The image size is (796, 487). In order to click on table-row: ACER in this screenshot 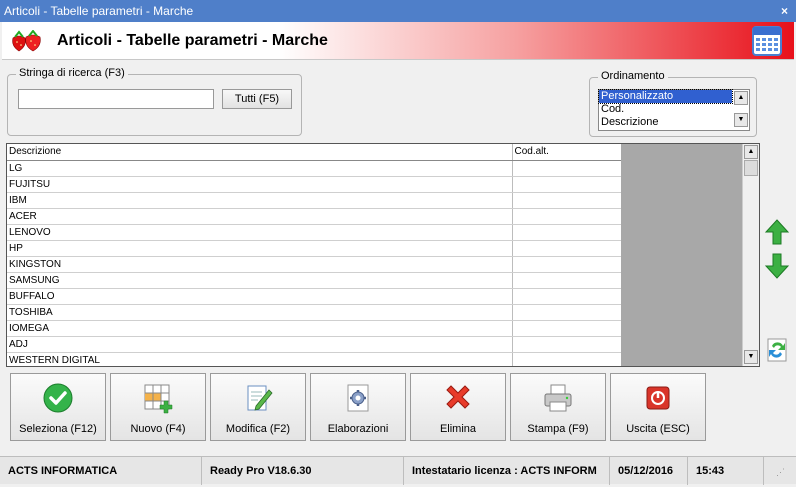, I will do `click(314, 216)`.